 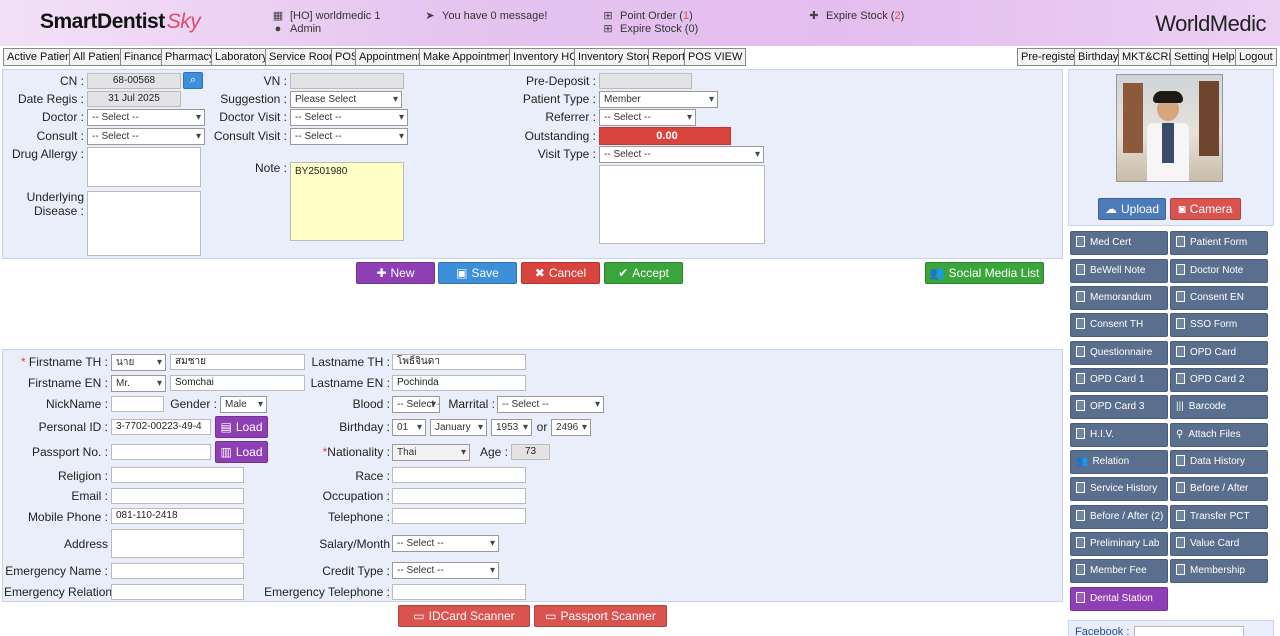 I want to click on consult-select: -- Select --, so click(x=146, y=136).